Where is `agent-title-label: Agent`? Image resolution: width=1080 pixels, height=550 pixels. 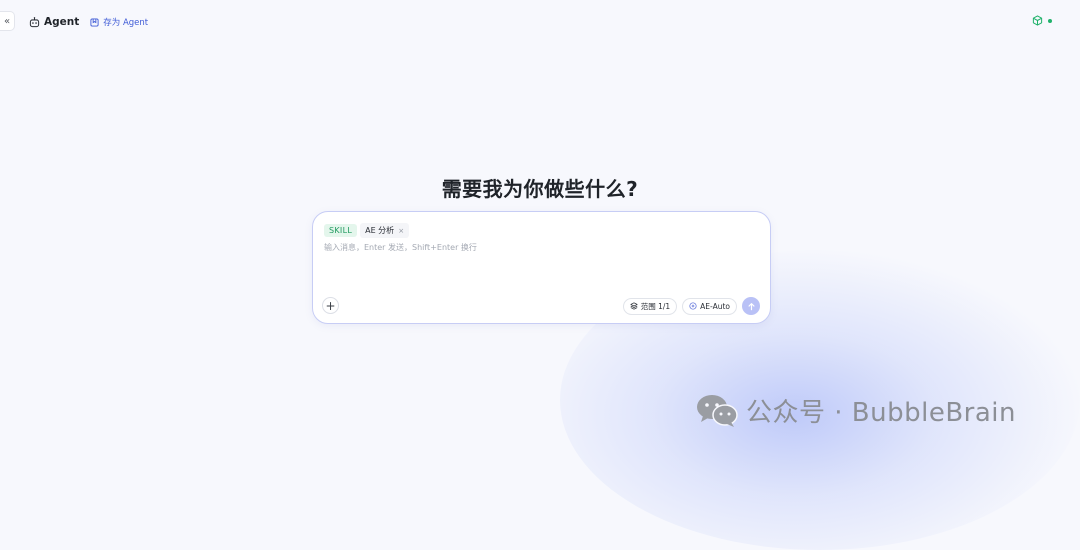
agent-title-label: Agent is located at coordinates (62, 22).